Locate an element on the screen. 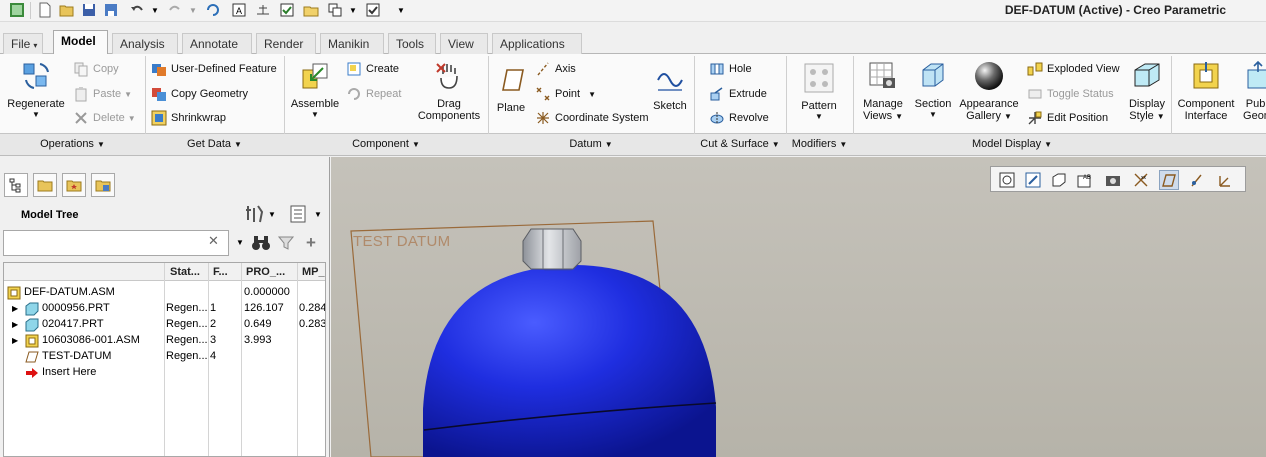 Image resolution: width=1266 pixels, height=457 pixels. tab-manikin: Manikin is located at coordinates (352, 43).